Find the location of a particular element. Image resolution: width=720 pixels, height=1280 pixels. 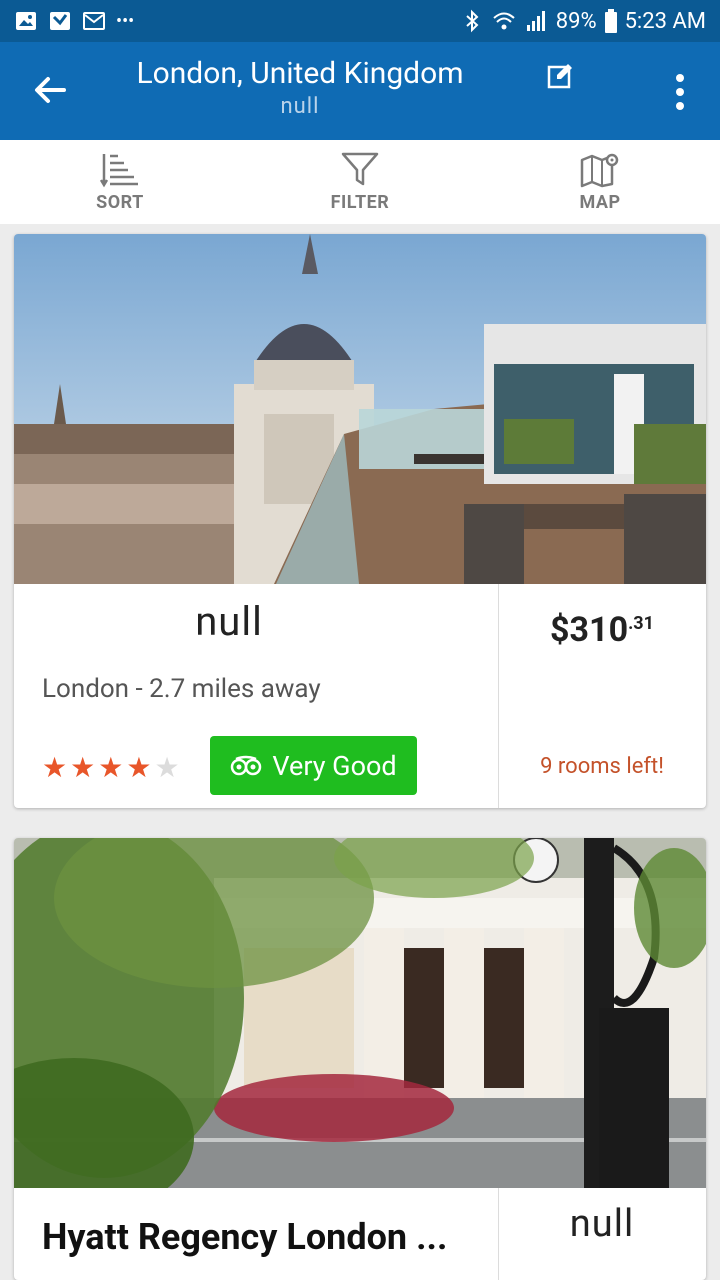

hotel-price: $310.31 is located at coordinates (602, 630).